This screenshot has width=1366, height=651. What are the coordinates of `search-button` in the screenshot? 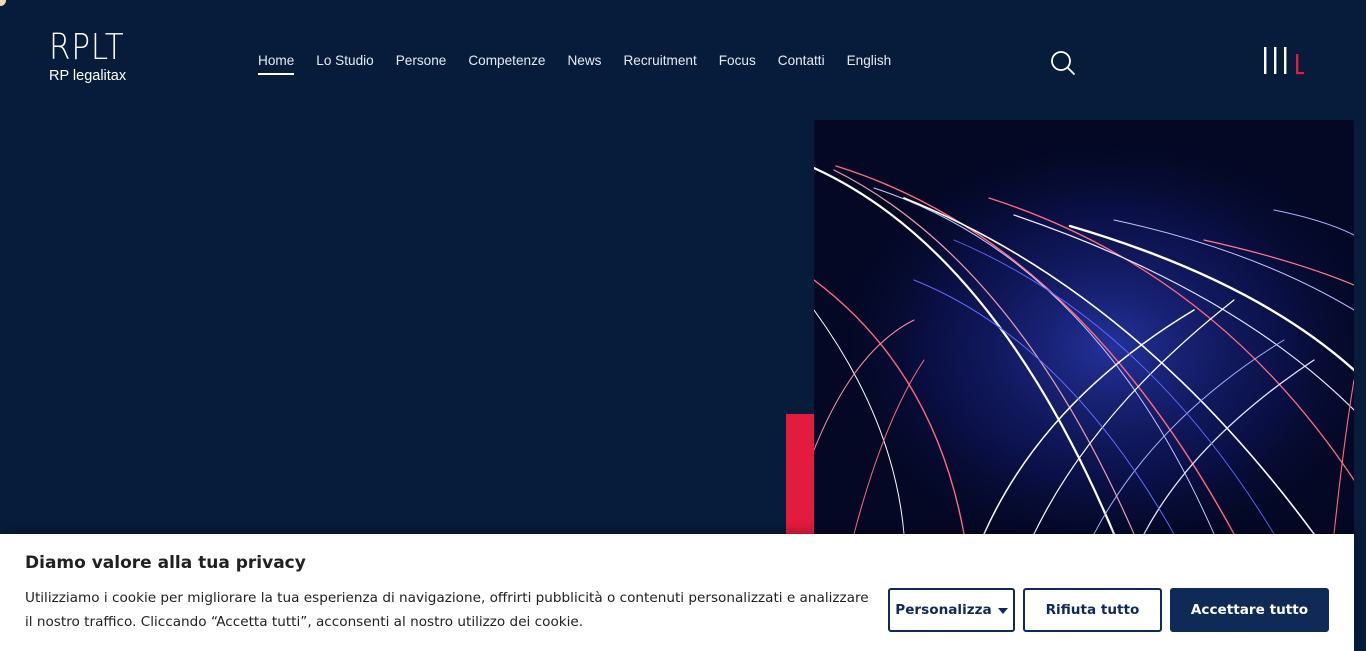 It's located at (1063, 63).